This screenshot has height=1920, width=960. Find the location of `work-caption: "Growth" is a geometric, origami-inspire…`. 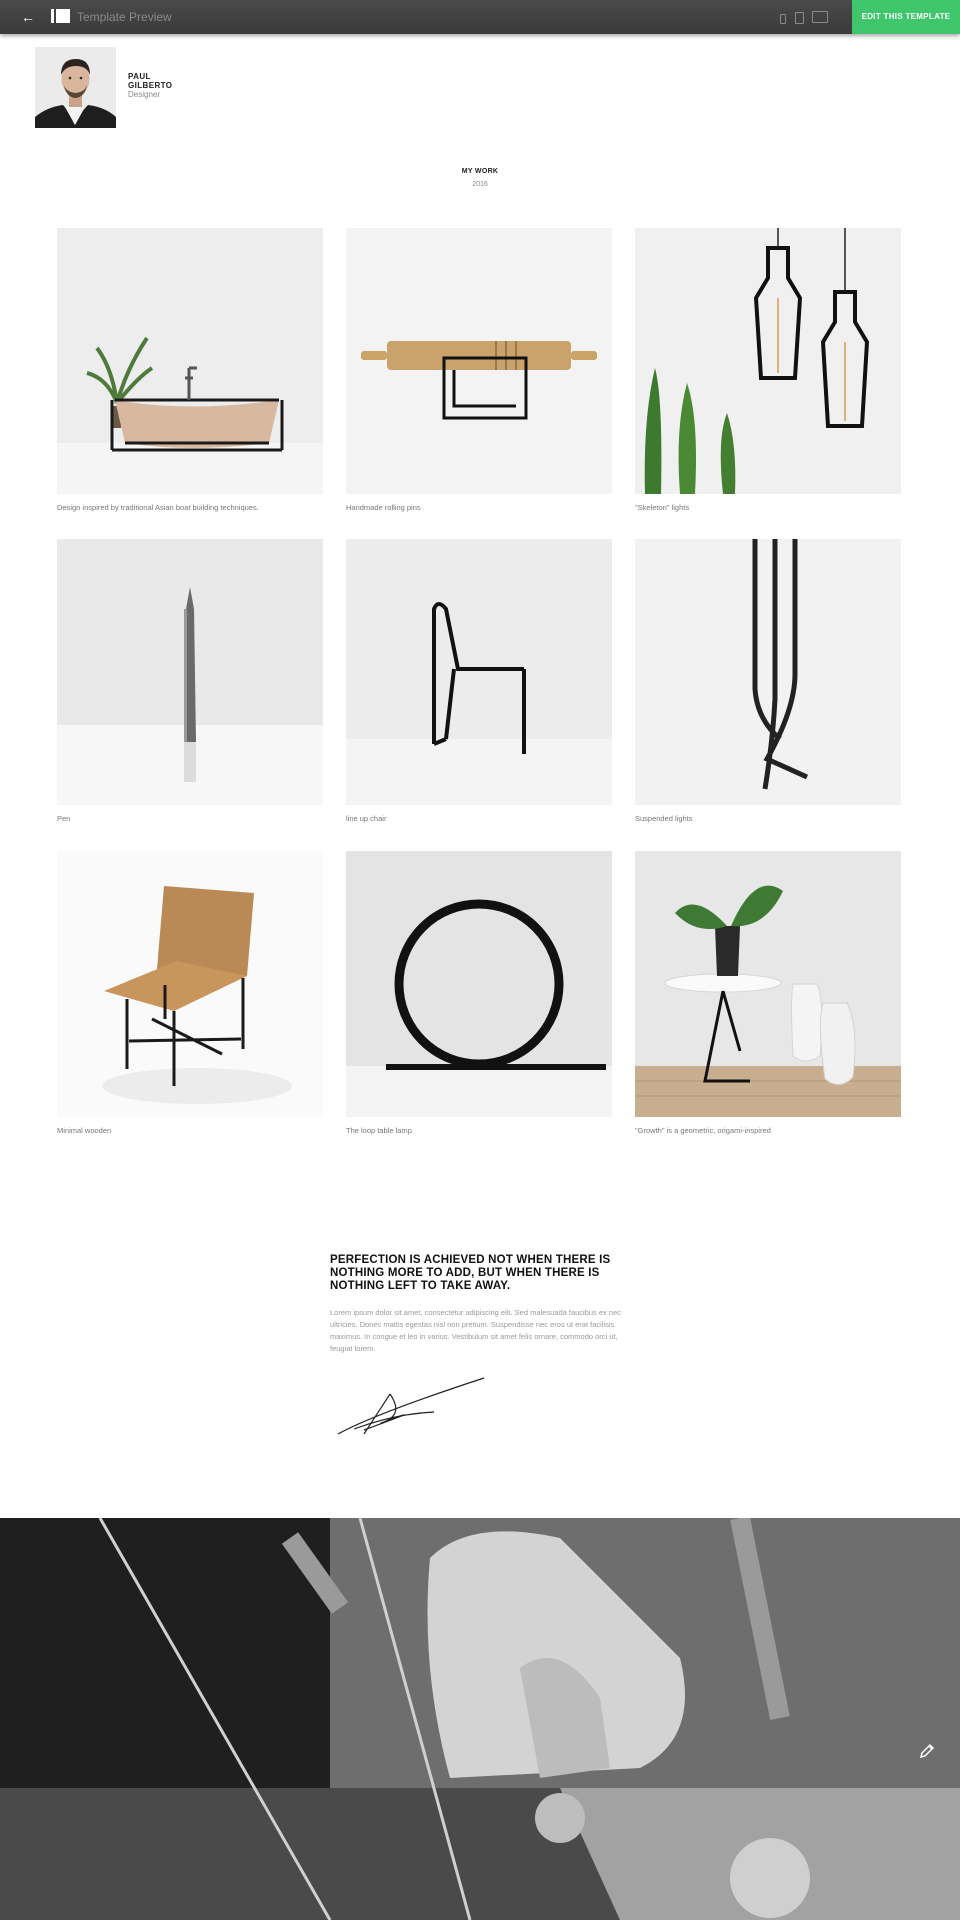

work-caption: "Growth" is a geometric, origami-inspire… is located at coordinates (703, 1130).